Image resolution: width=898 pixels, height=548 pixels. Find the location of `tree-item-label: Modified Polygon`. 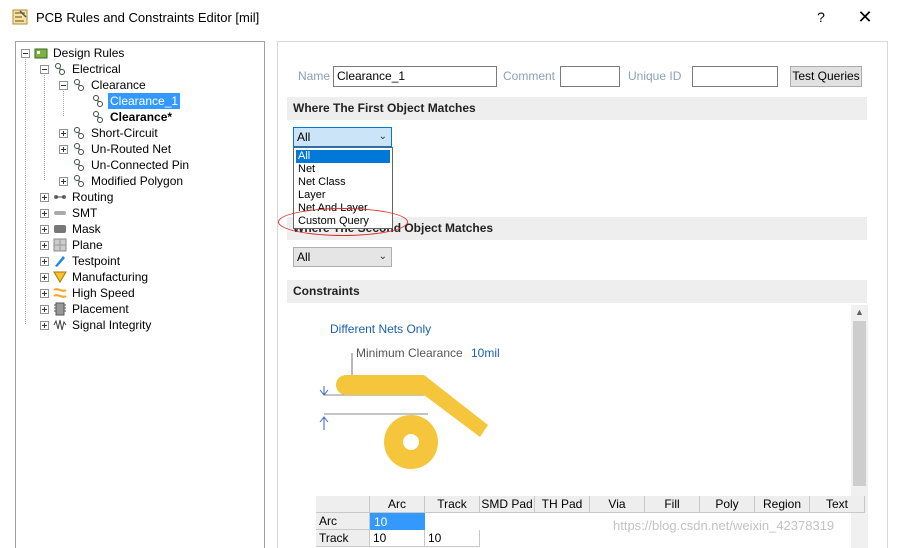

tree-item-label: Modified Polygon is located at coordinates (137, 181).